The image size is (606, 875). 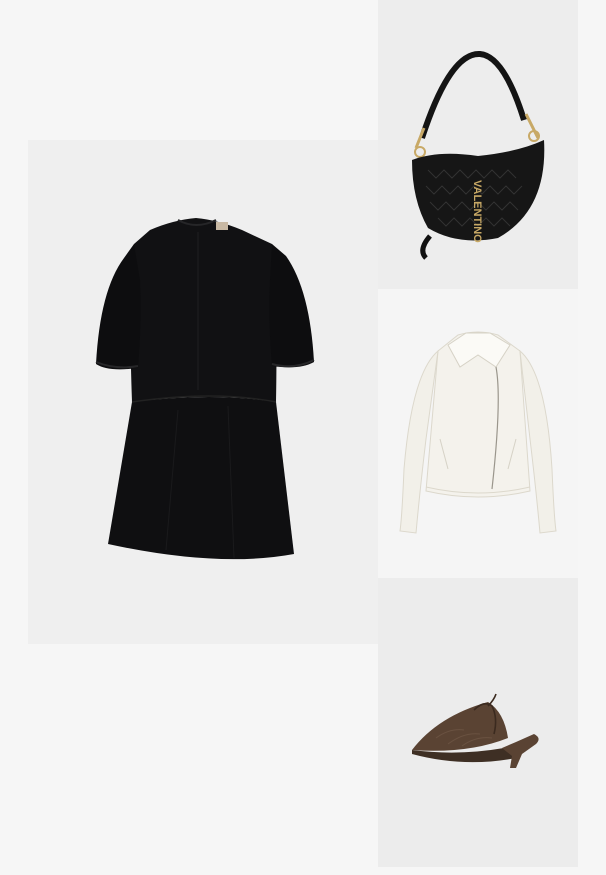 I want to click on brand-print: VALENTINO, so click(x=477, y=211).